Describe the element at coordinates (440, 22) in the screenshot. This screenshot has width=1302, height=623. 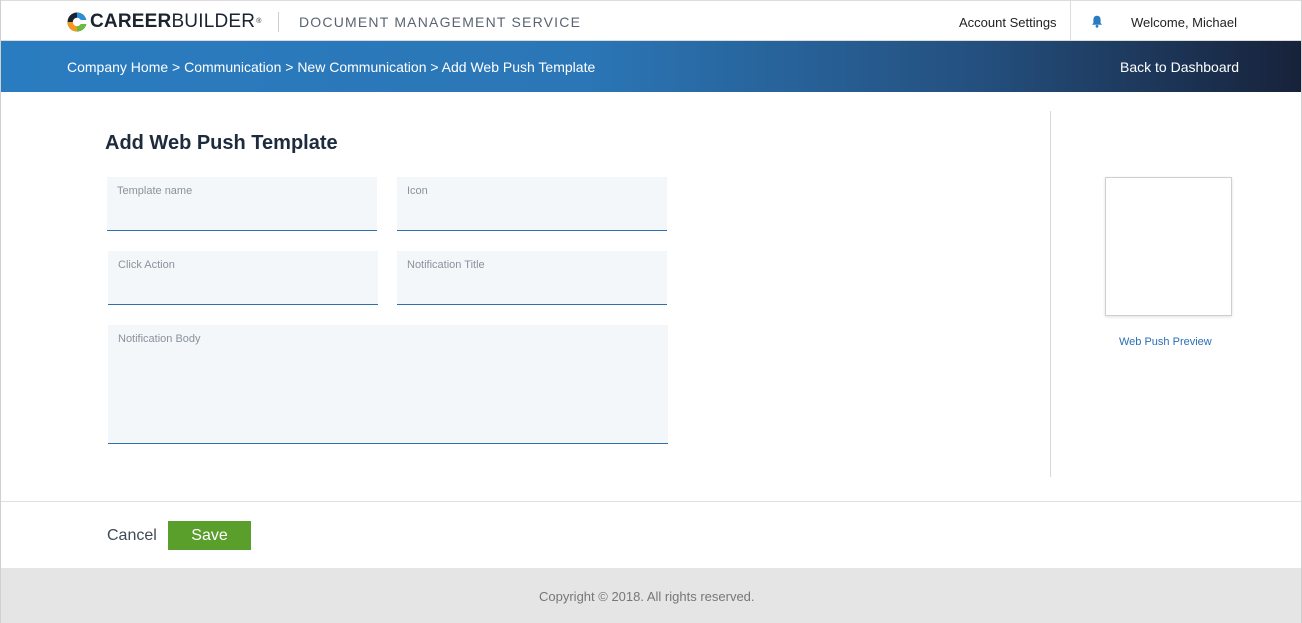
I see `service-title: DOCUMENT MANAGEMENT SERVICE` at that location.